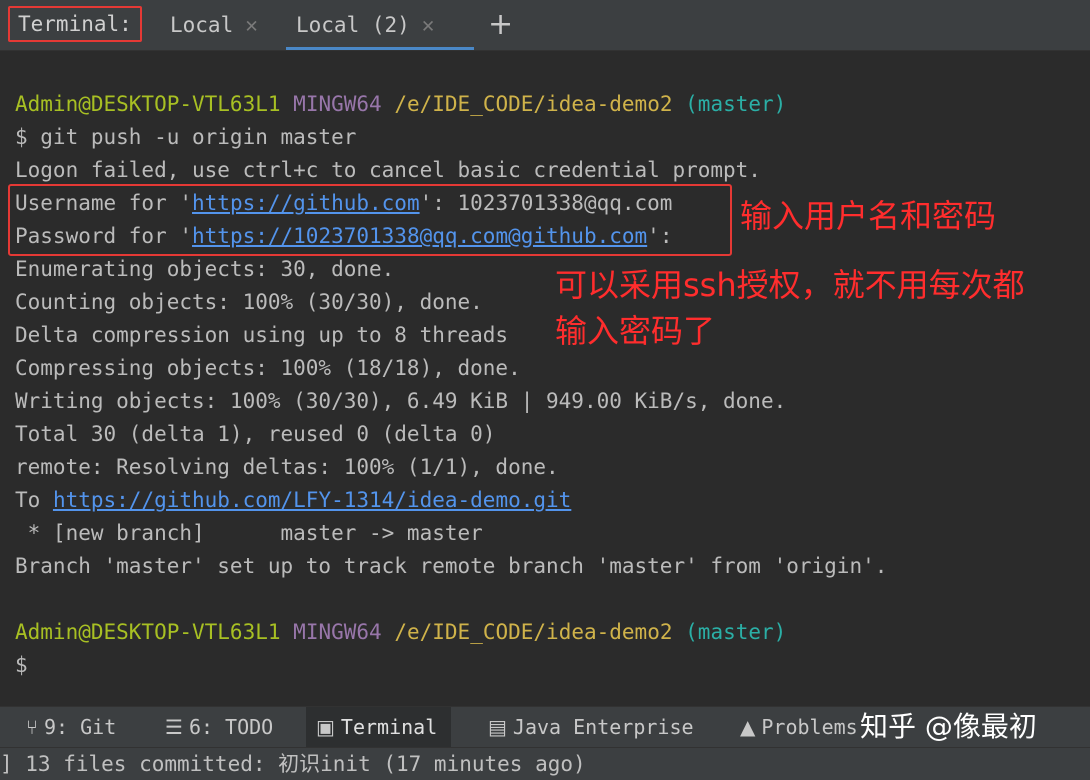  I want to click on terminal-tab-bar: Terminal: Local ✕ Local (2) ✕ +, so click(545, 25).